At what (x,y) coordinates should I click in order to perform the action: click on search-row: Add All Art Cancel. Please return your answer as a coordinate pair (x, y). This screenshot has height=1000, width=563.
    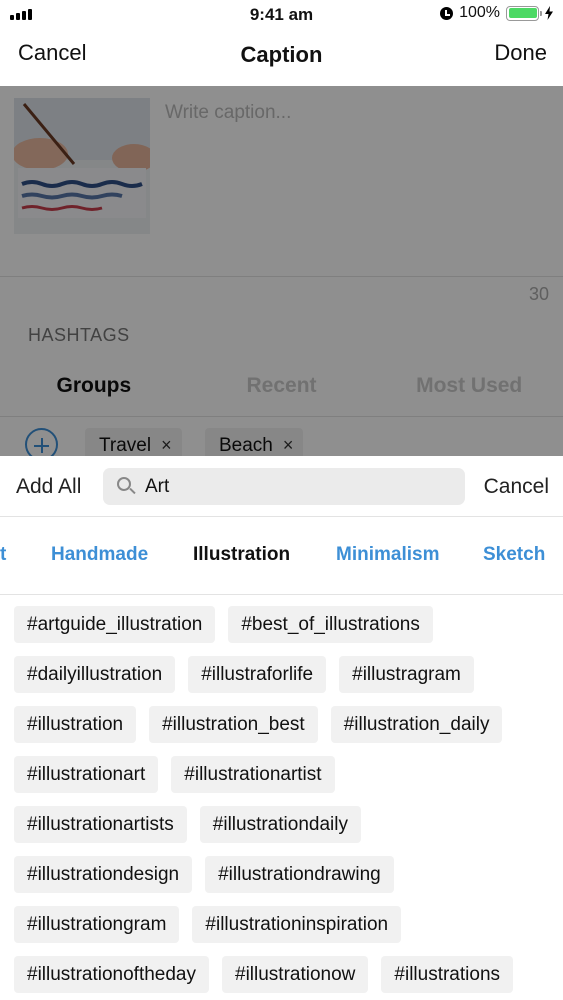
    Looking at the image, I should click on (281, 486).